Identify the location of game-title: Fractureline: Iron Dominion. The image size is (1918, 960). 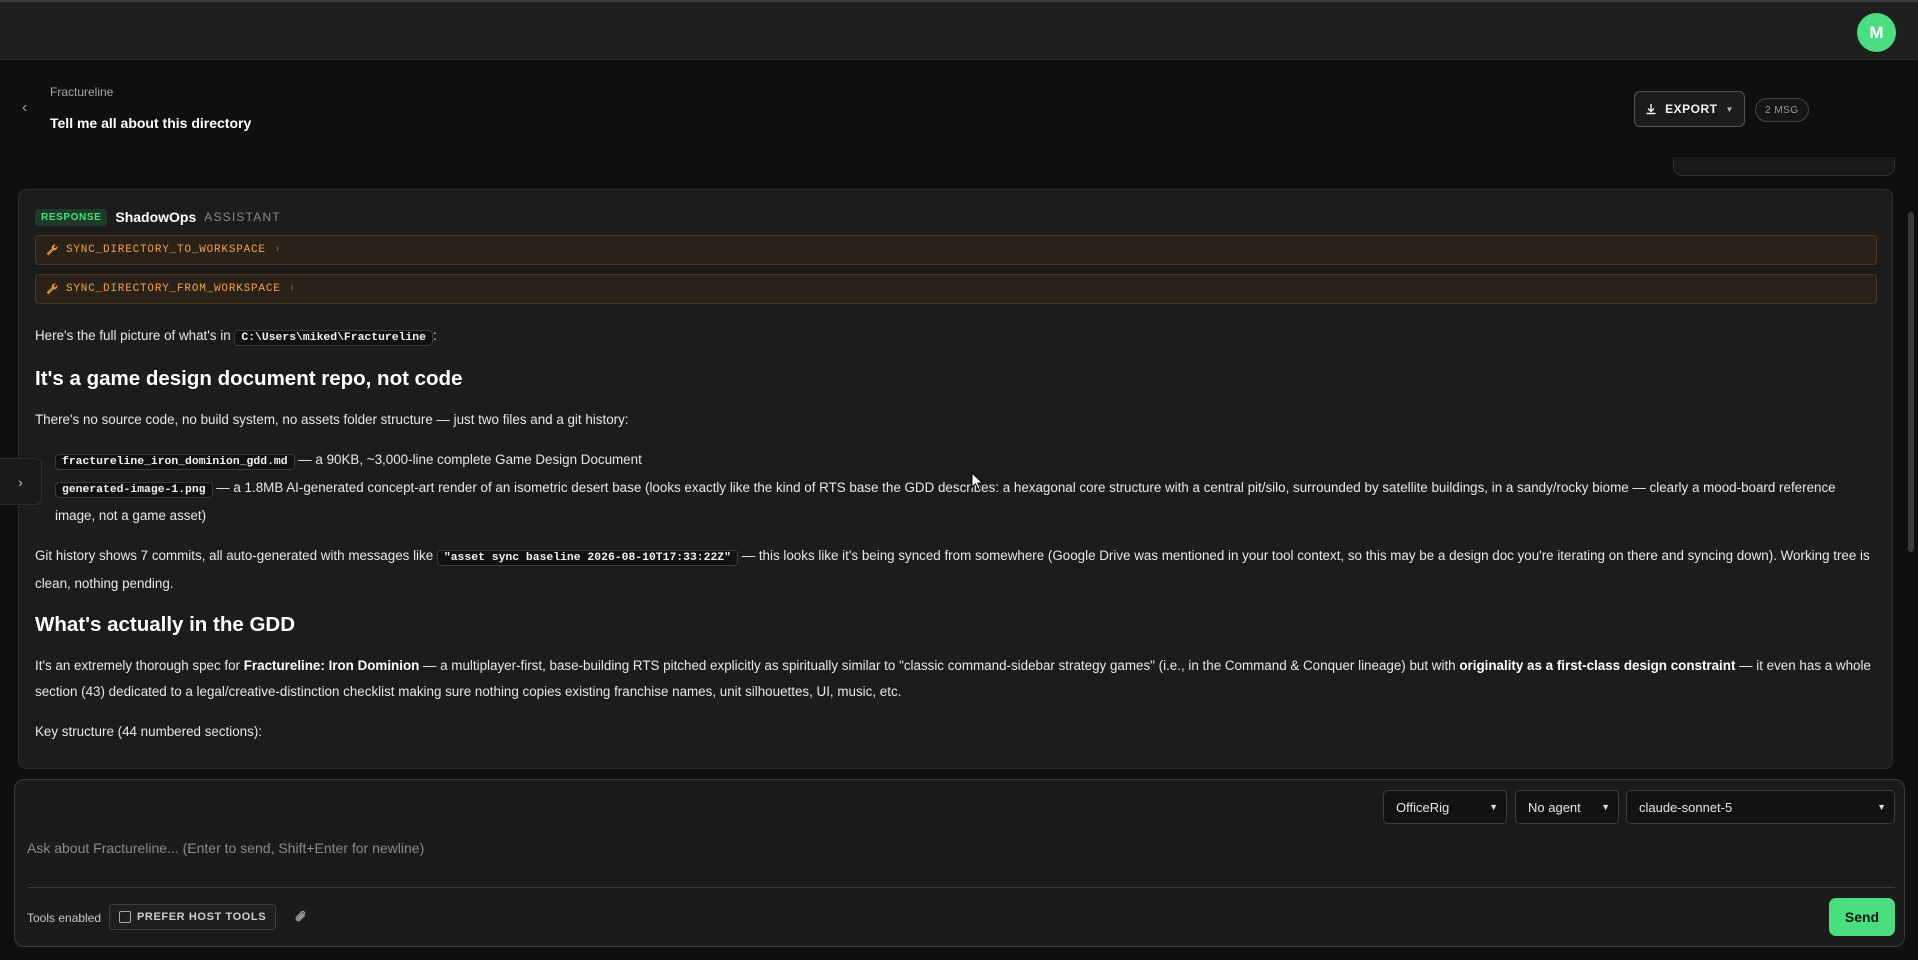
(331, 665).